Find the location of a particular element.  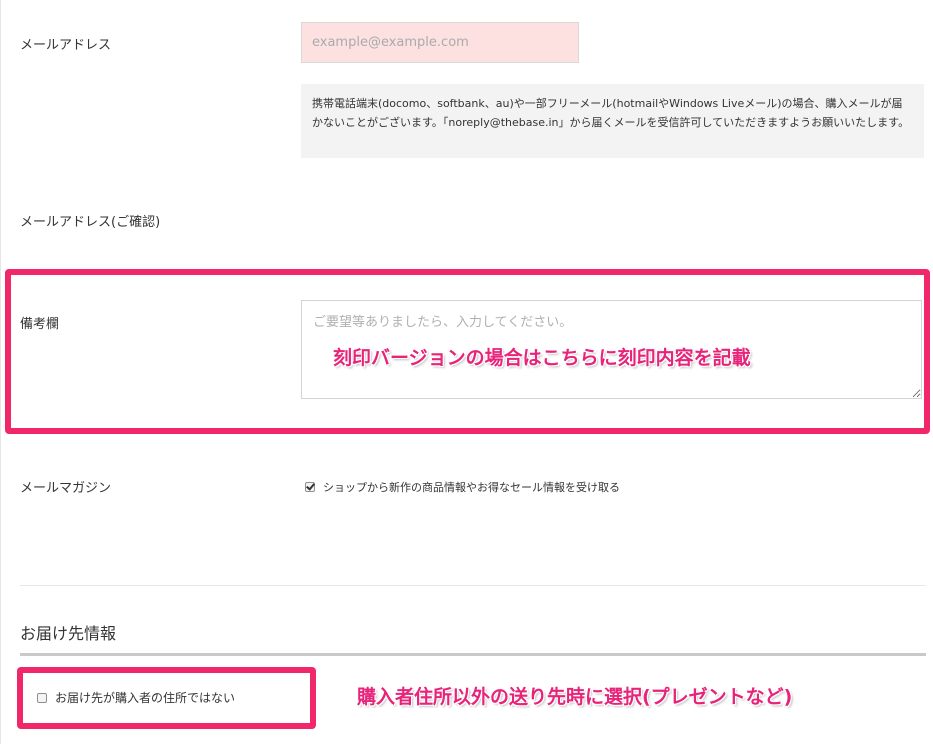

delivery-section-title: お届け先情報 is located at coordinates (68, 633).